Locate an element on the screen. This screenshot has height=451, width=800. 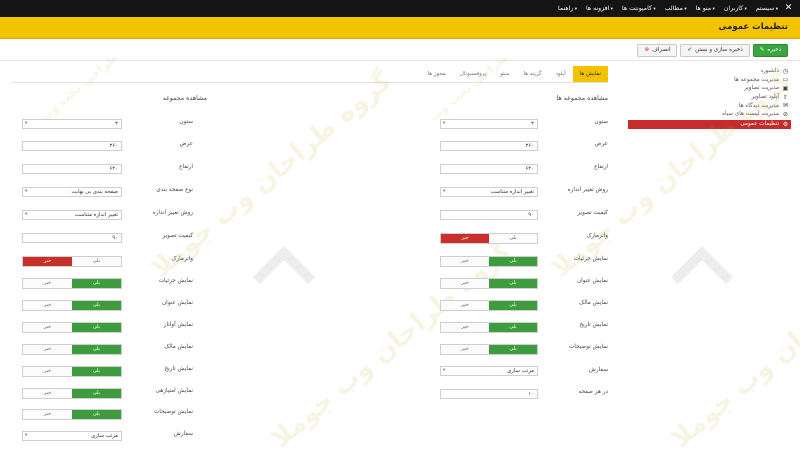
avatar-toggle: خیر بلی is located at coordinates (72, 327).